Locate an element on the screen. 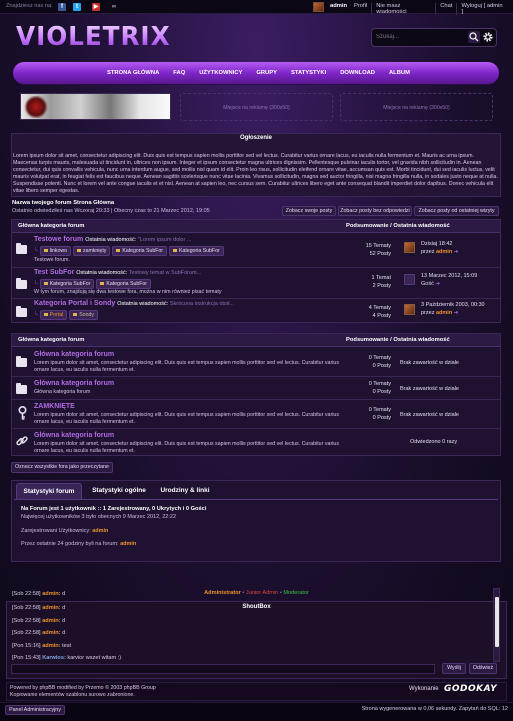 This screenshot has height=721, width=513. tab-general-stats: Statystyki ogólne is located at coordinates (119, 491).